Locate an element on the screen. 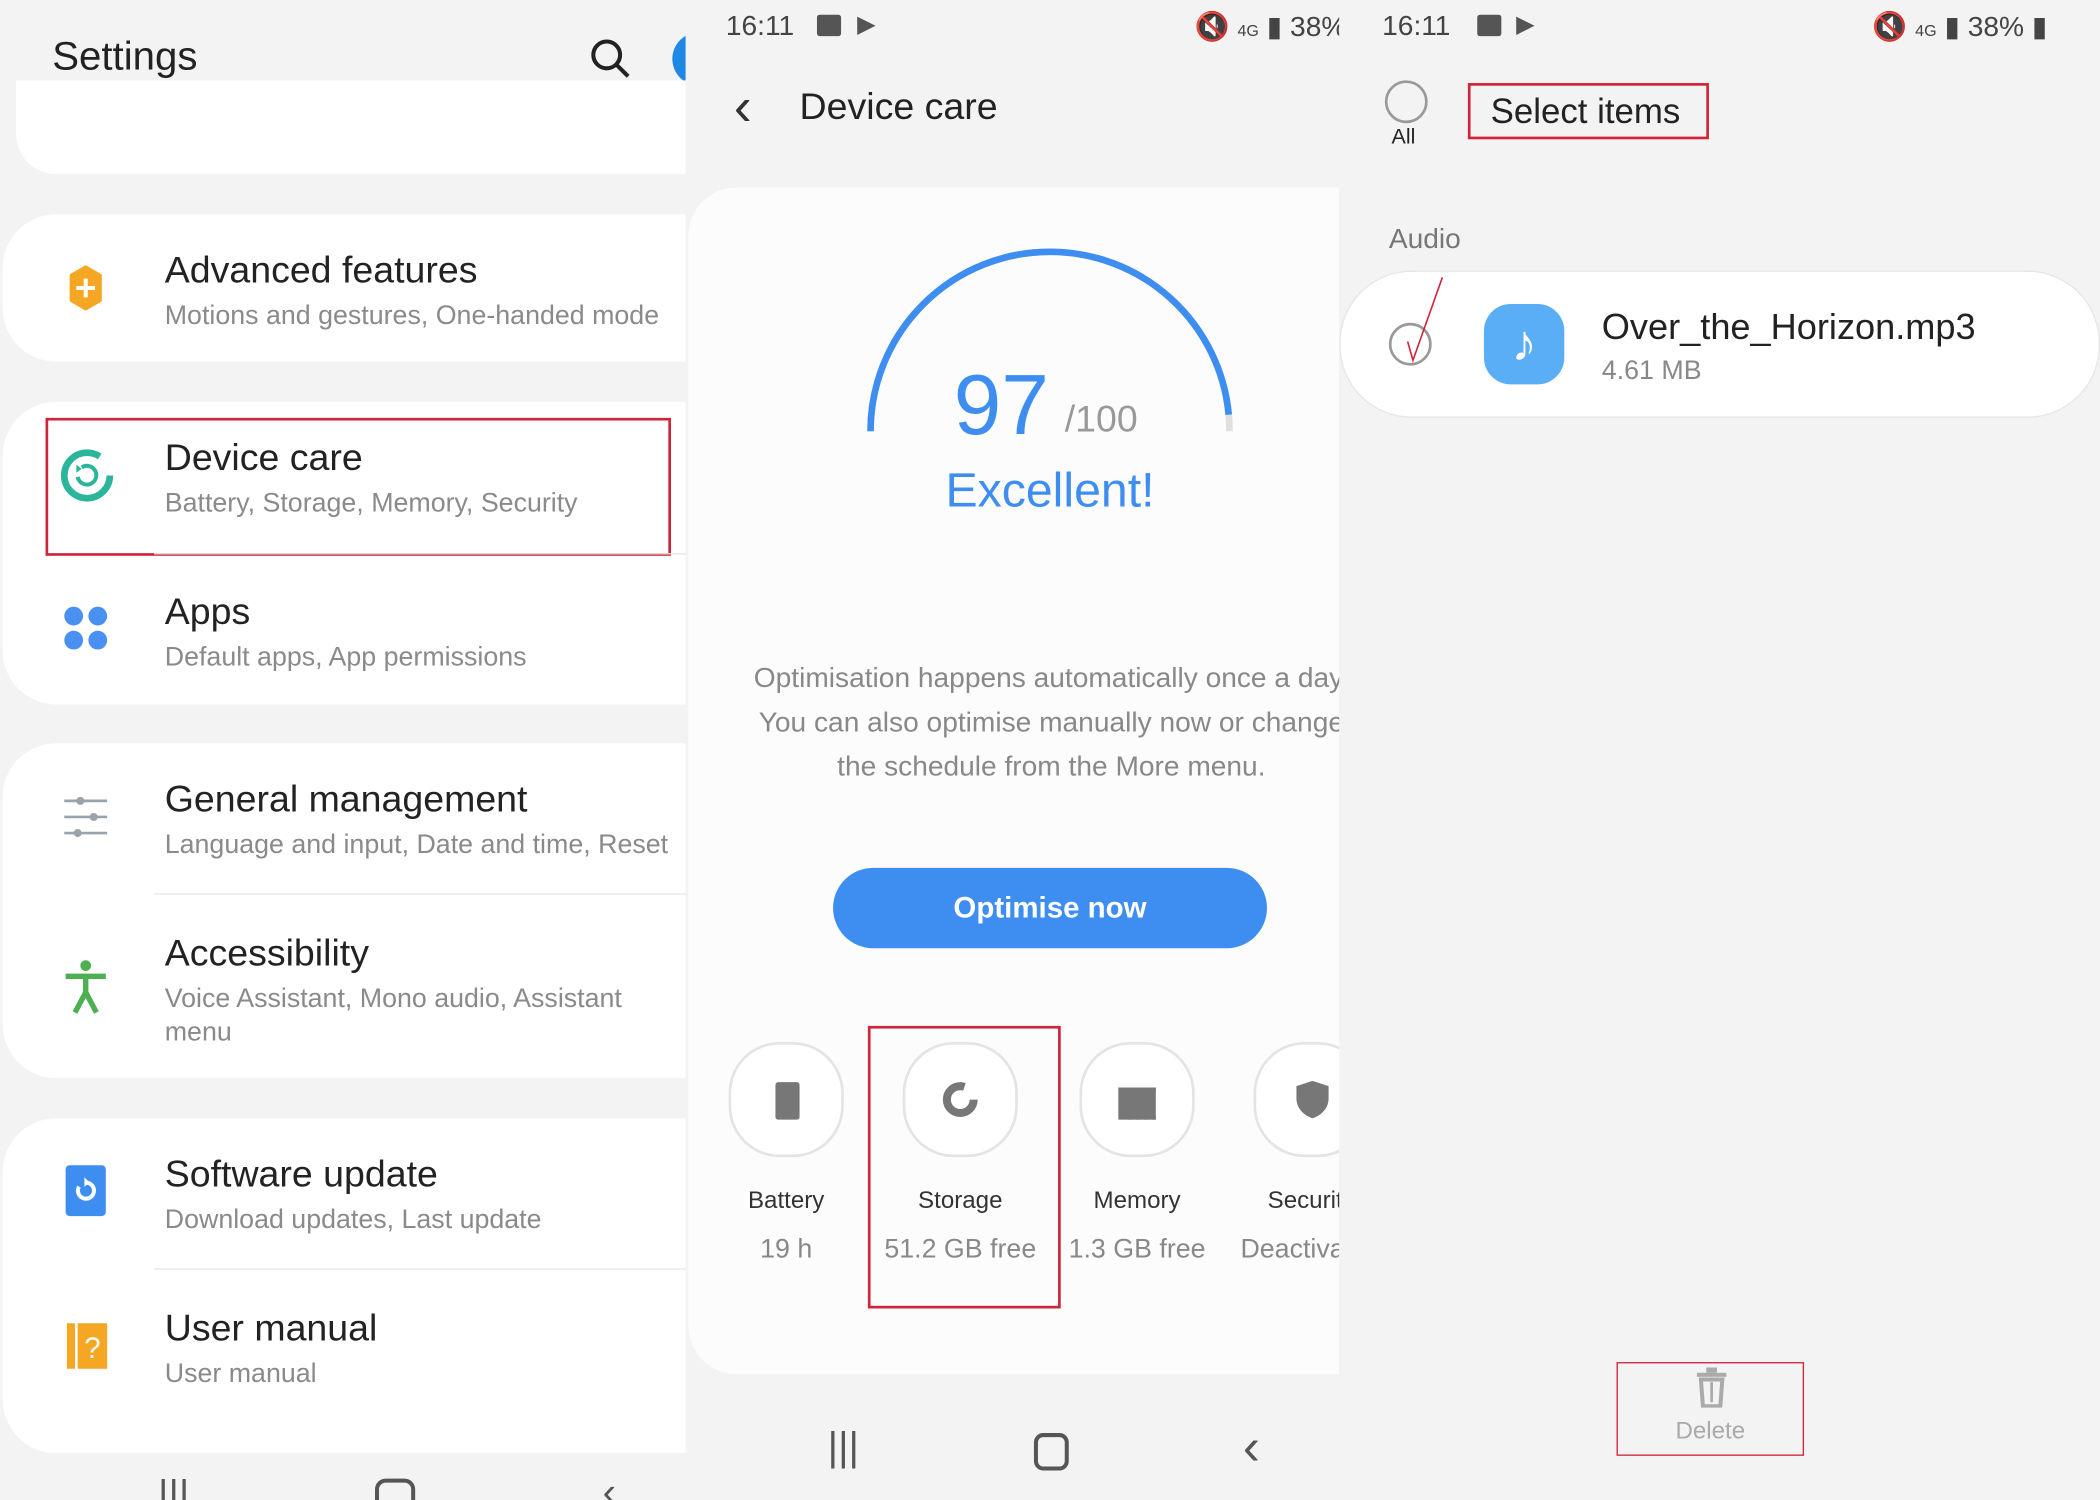 This screenshot has height=1500, width=2100. status-icons: 🔇 4G ▮ 38% ▮ is located at coordinates (1960, 27).